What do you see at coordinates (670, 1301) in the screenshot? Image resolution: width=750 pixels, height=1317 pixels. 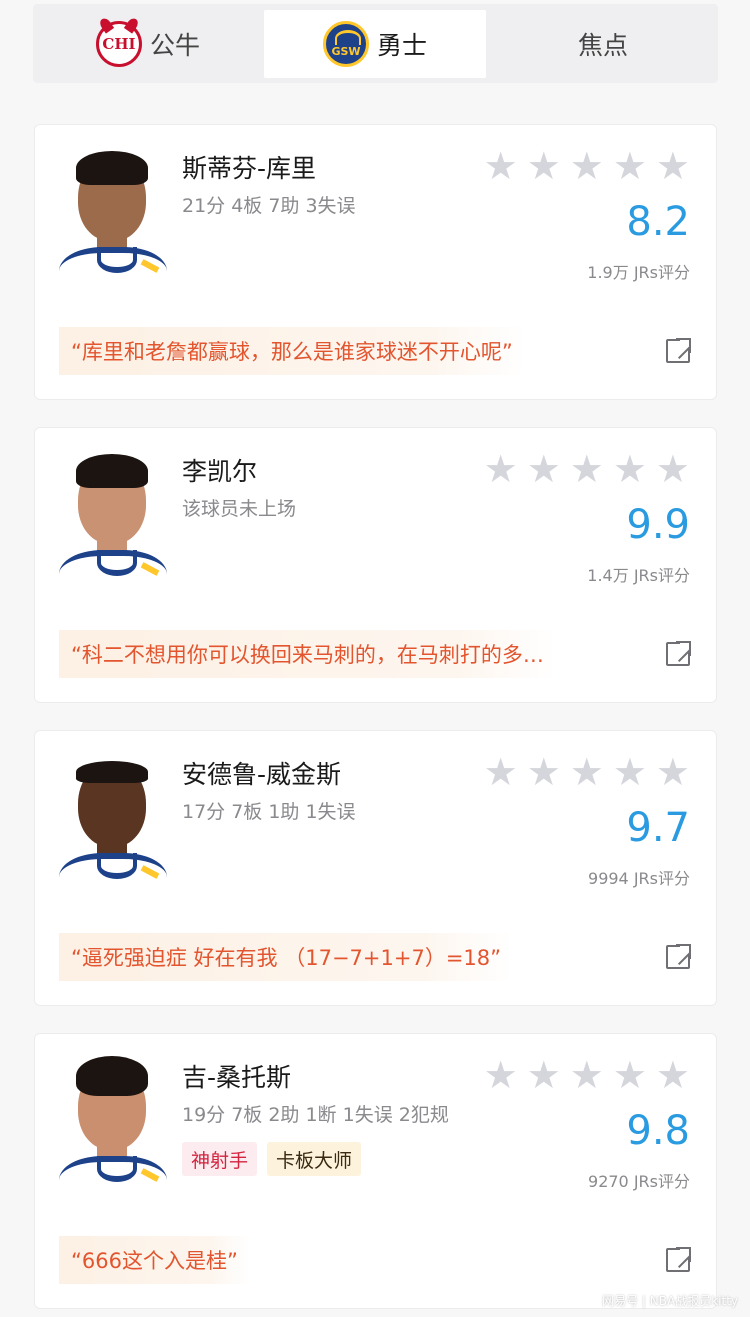 I see `watermark: 网易号 | NBA战报员kitty` at bounding box center [670, 1301].